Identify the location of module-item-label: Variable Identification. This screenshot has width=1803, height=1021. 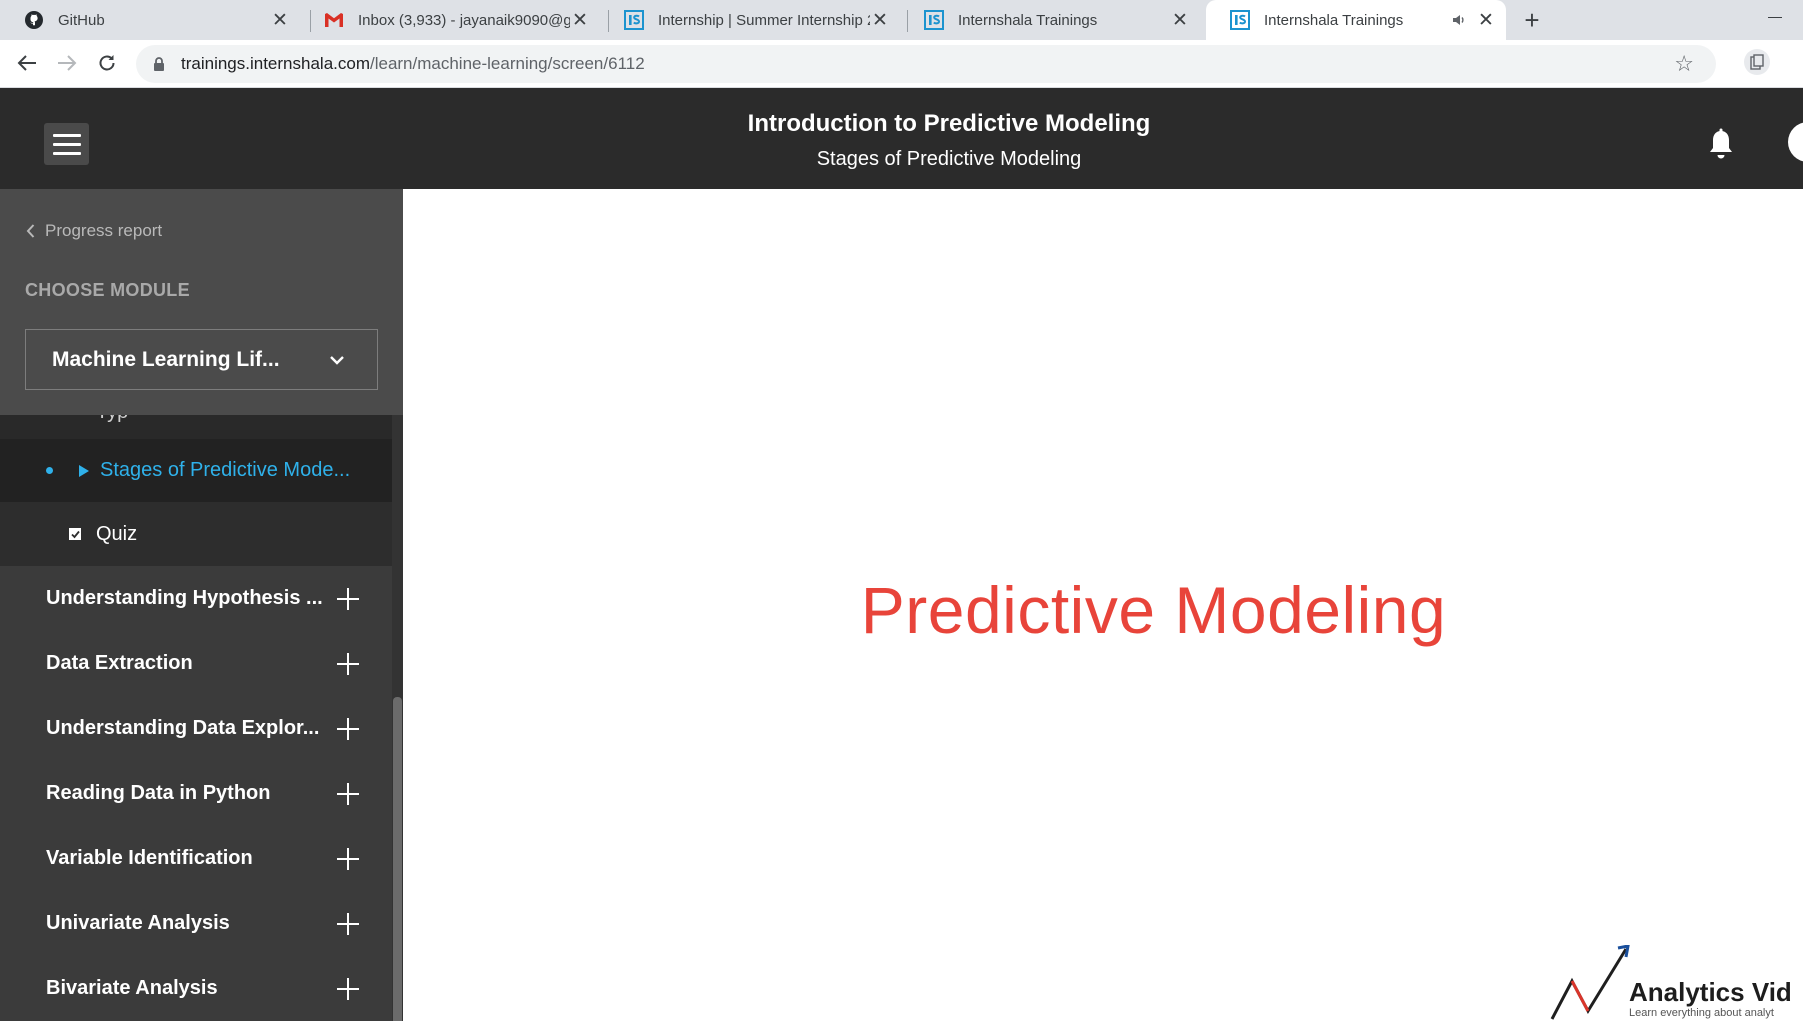
(149, 858).